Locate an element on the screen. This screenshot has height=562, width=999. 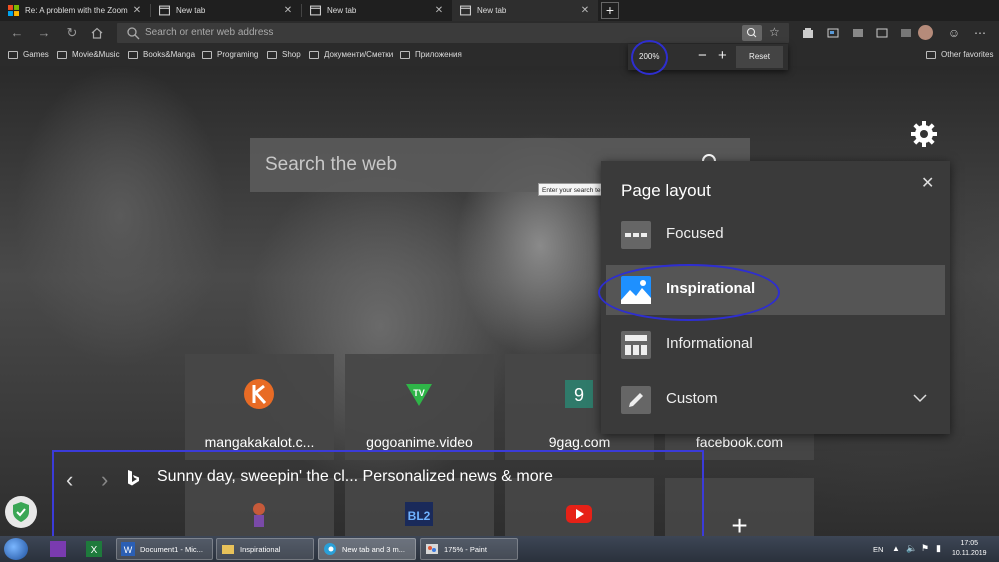
refresh-icon: ↻ is located at coordinates (72, 33).